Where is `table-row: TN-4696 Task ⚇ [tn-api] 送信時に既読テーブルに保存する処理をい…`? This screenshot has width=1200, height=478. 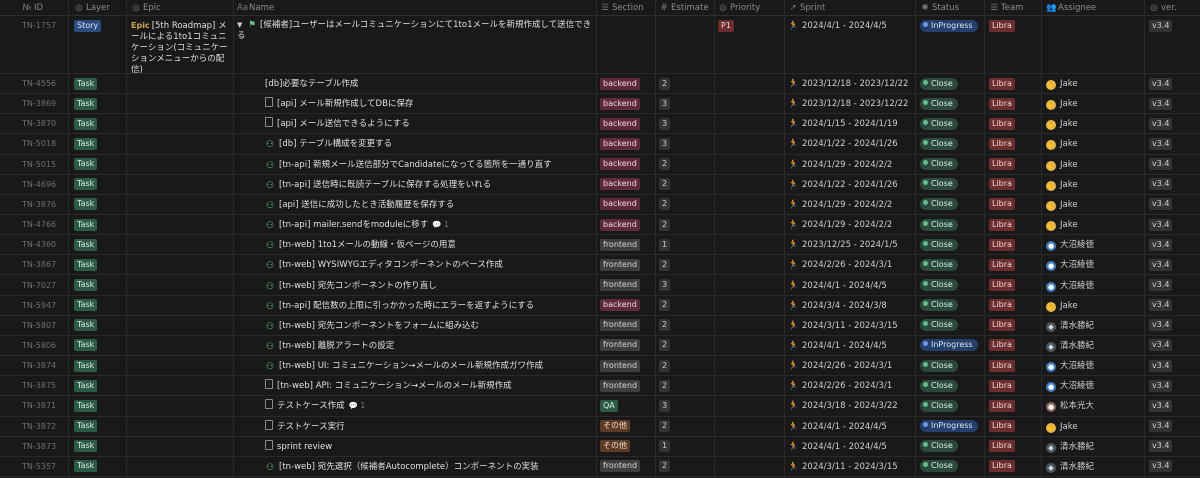 table-row: TN-4696 Task ⚇ [tn-api] 送信時に既読テーブルに保存する処理をい… is located at coordinates (600, 185).